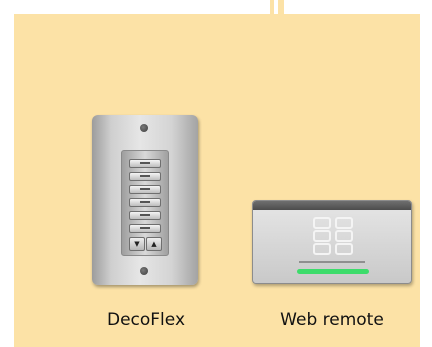  Describe the element at coordinates (333, 271) in the screenshot. I see `remote-green-bar` at that location.